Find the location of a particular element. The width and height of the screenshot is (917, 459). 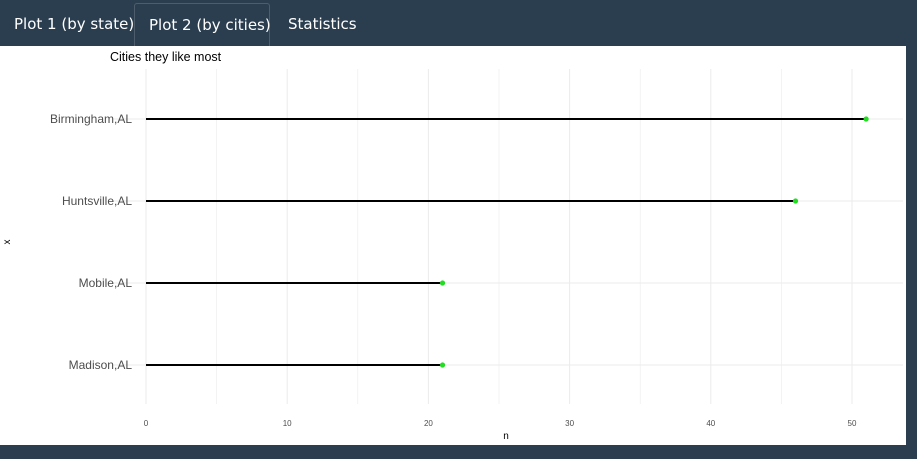

x-tick-label: 50 is located at coordinates (852, 423).